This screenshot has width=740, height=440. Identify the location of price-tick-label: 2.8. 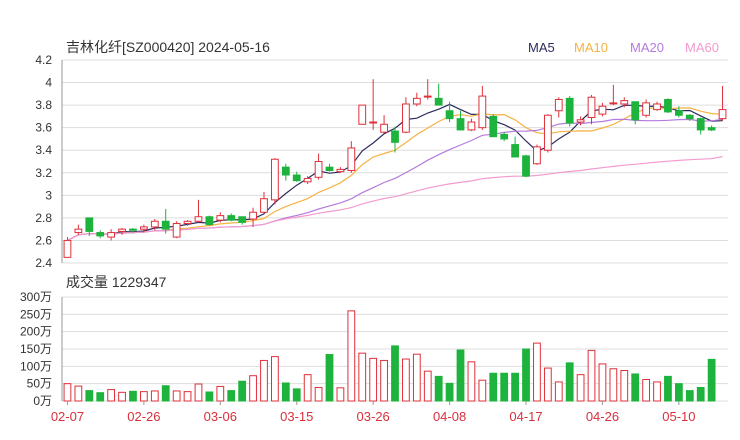
(43, 218).